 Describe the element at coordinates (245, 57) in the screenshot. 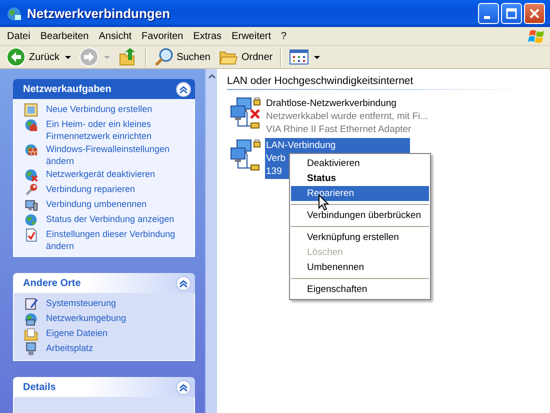

I see `folders-button: Ordner` at that location.